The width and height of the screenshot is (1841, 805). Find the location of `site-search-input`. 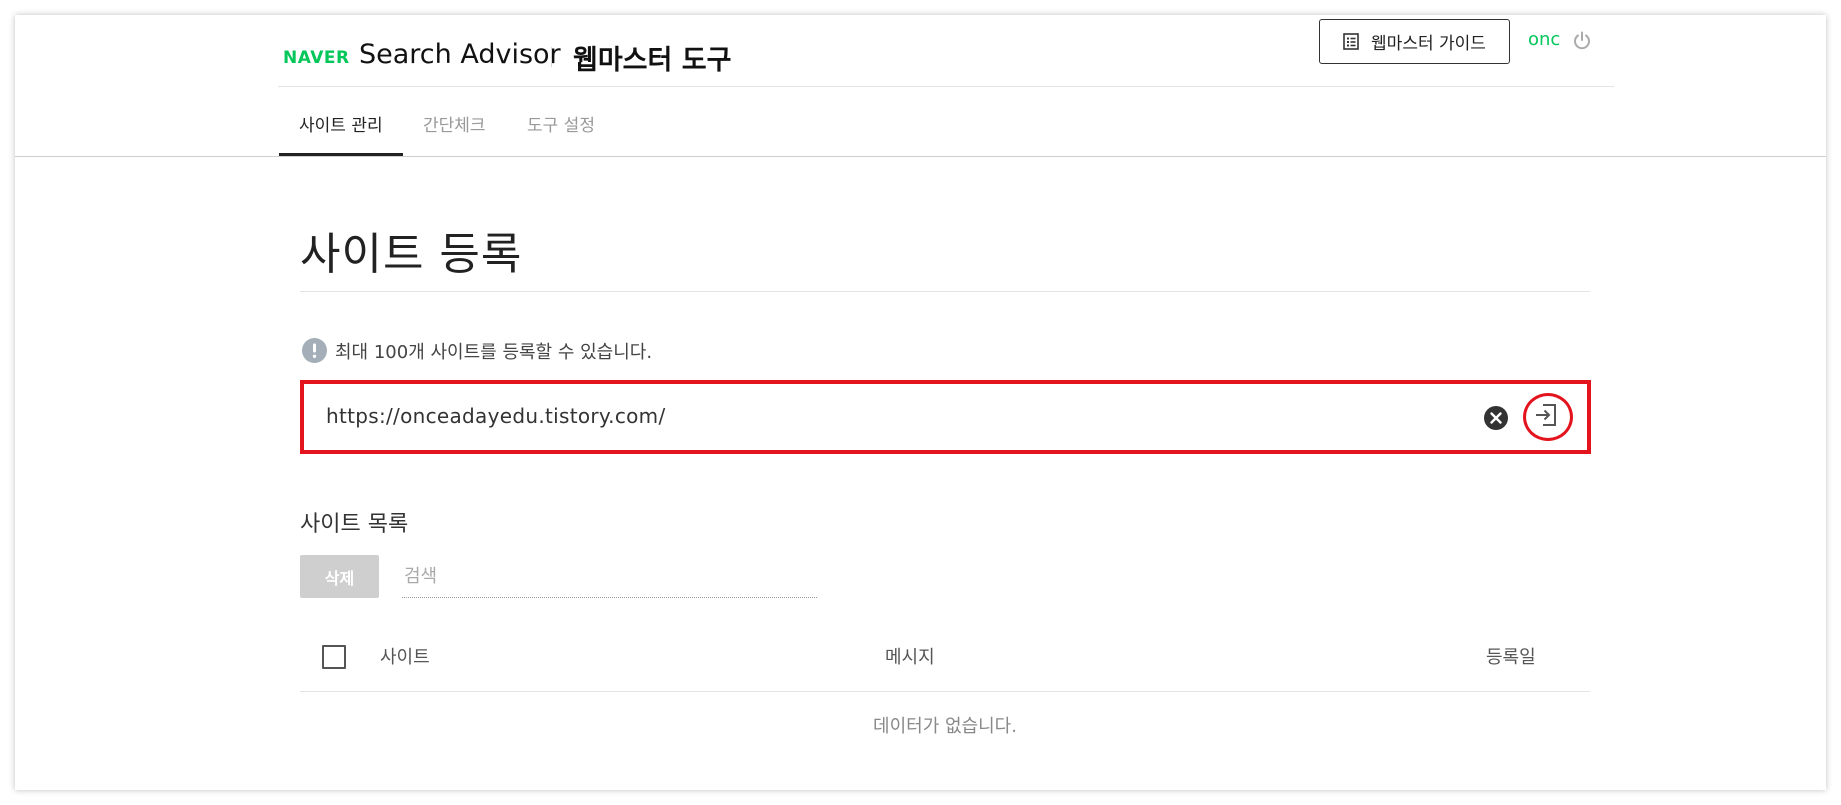

site-search-input is located at coordinates (609, 576).